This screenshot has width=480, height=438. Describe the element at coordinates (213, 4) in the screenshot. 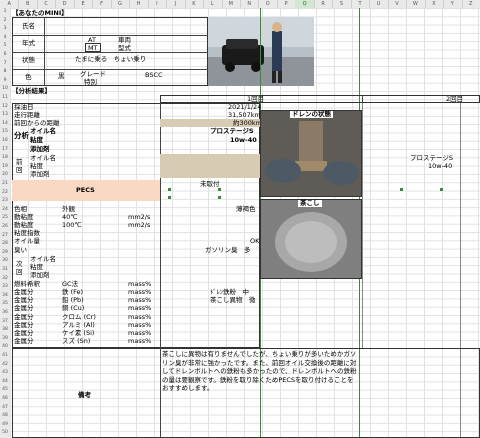

I see `column-header-l: L` at that location.